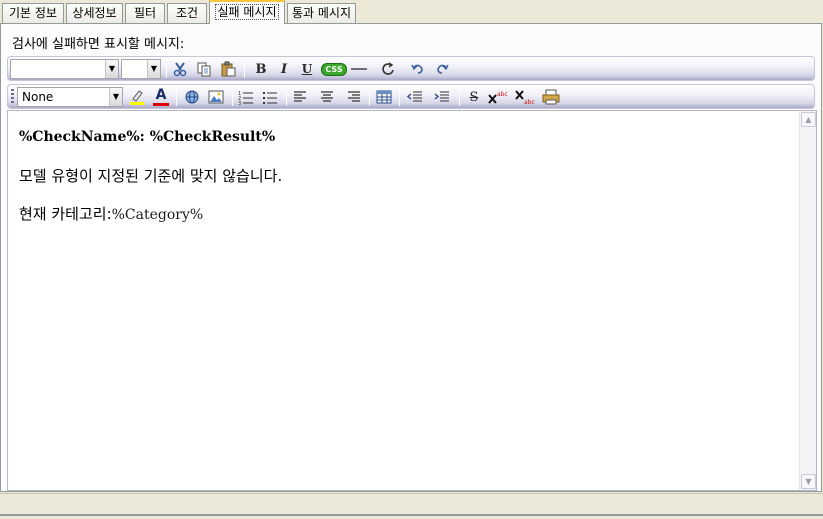 This screenshot has width=823, height=519. Describe the element at coordinates (388, 69) in the screenshot. I see `refresh-icon` at that location.